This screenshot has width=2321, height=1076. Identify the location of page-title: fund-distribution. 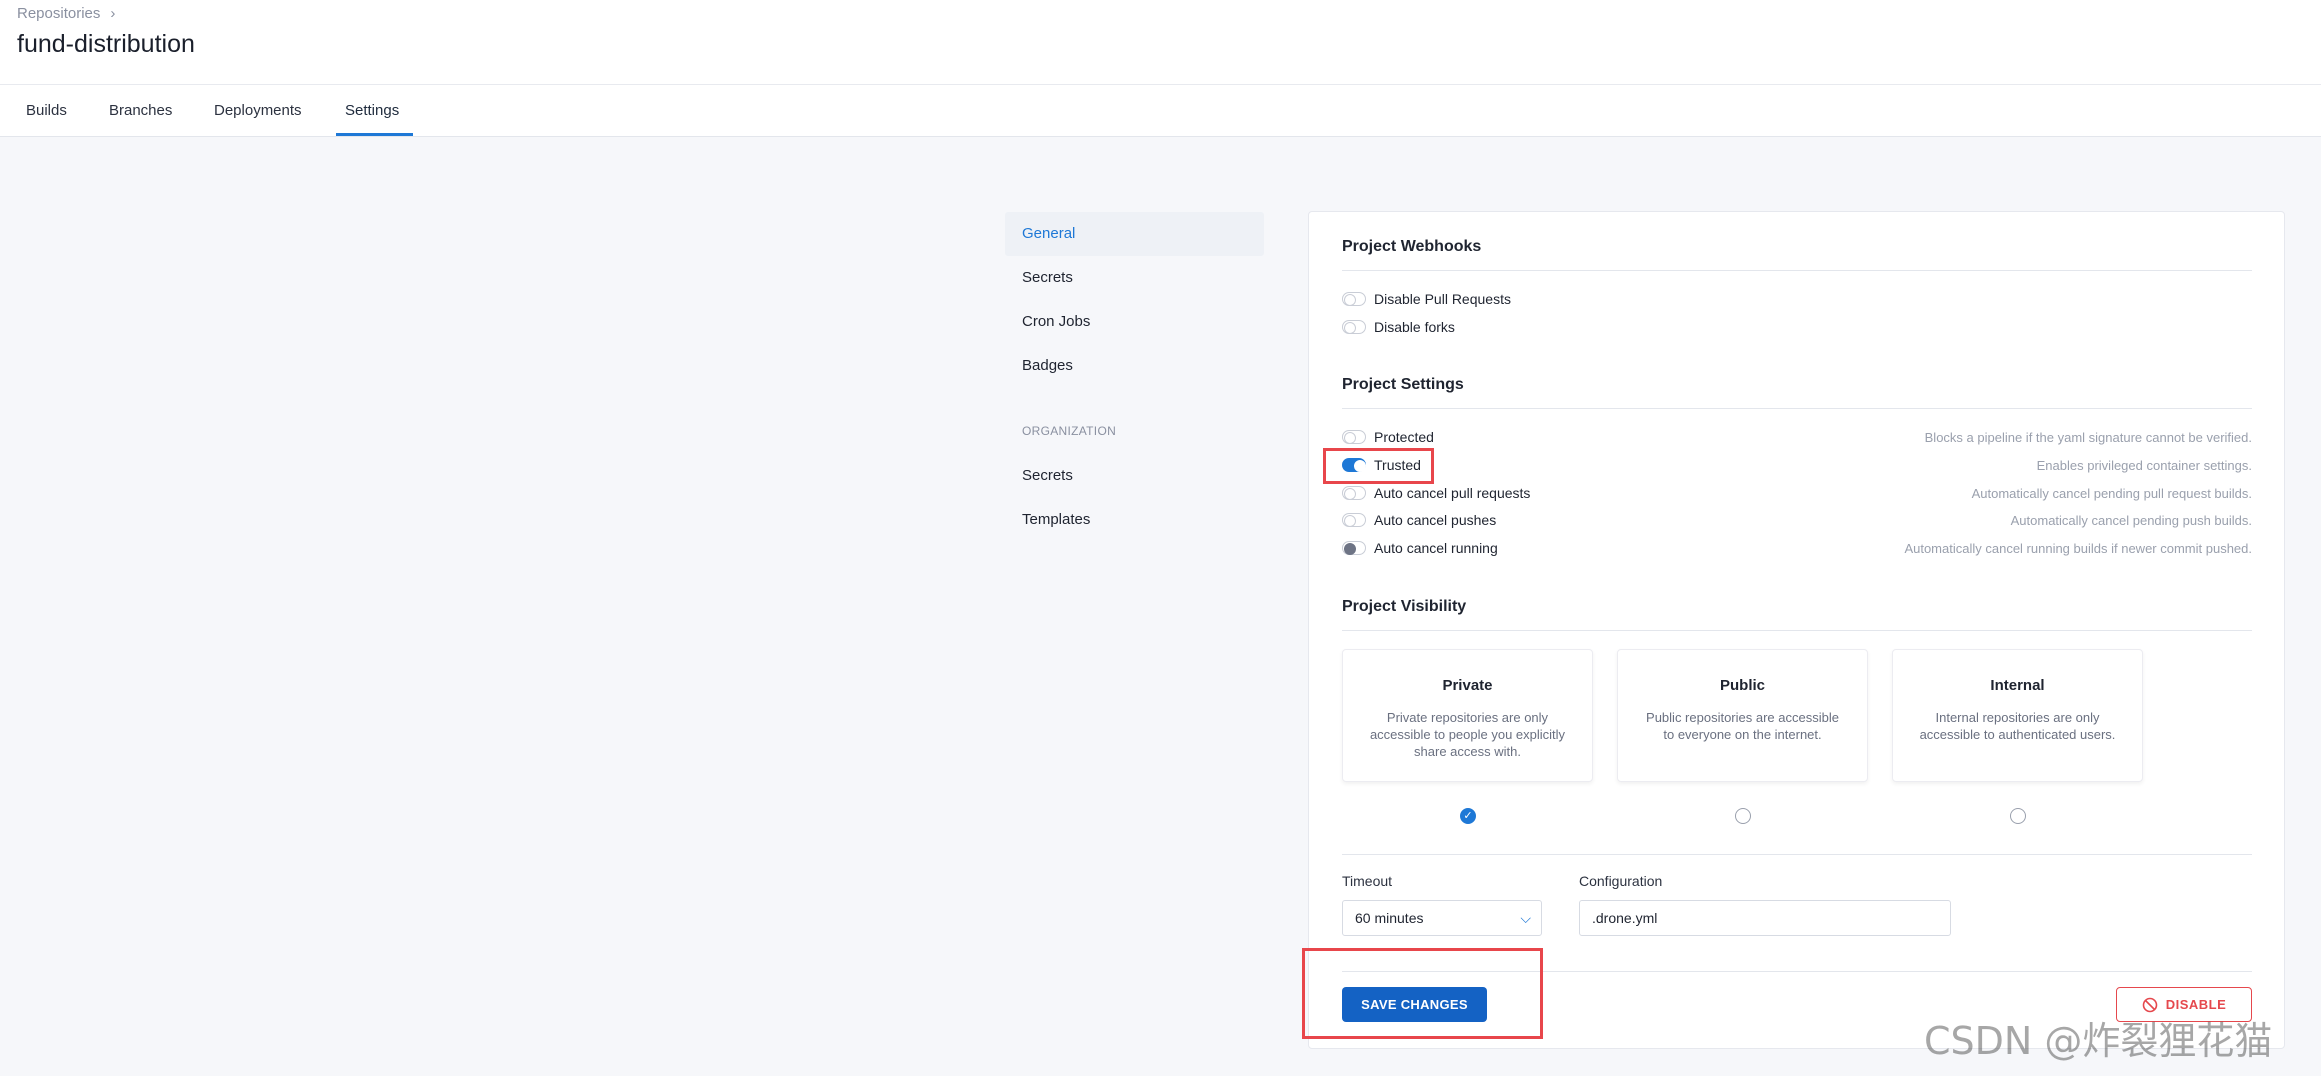
(106, 44).